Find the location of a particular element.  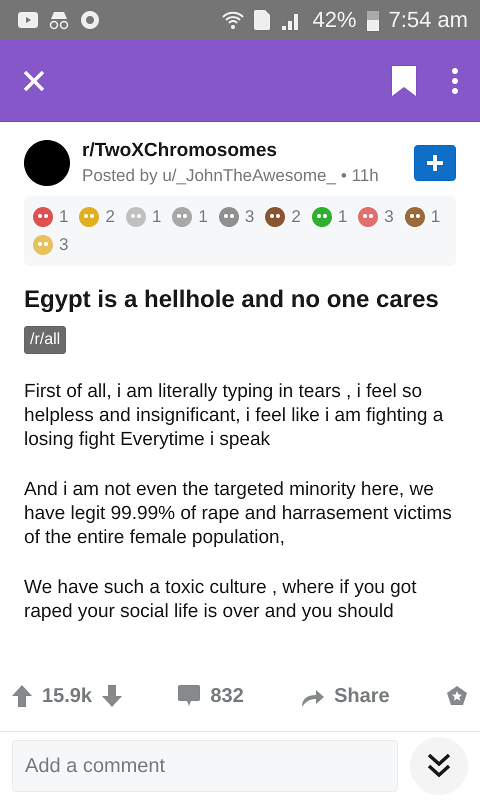

upvote-button is located at coordinates (22, 696).